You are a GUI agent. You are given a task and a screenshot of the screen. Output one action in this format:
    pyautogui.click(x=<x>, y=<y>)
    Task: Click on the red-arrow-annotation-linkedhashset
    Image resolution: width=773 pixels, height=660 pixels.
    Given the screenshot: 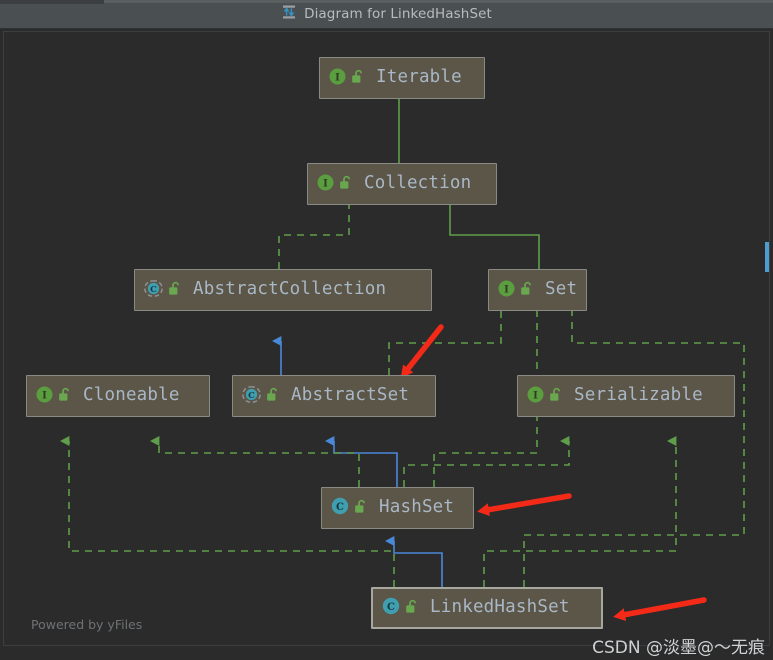 What is the action you would take?
    pyautogui.click(x=660, y=609)
    